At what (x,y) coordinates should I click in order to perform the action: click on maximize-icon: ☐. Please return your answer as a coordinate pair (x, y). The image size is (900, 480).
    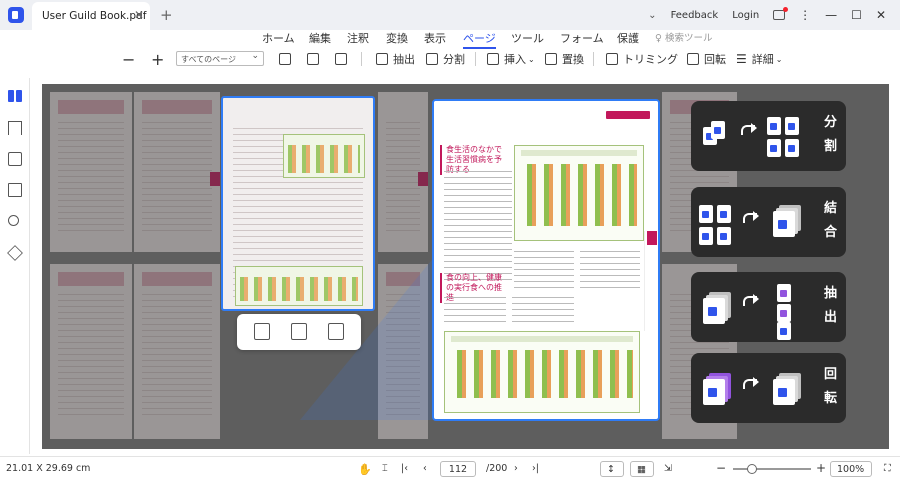
    Looking at the image, I should click on (856, 15).